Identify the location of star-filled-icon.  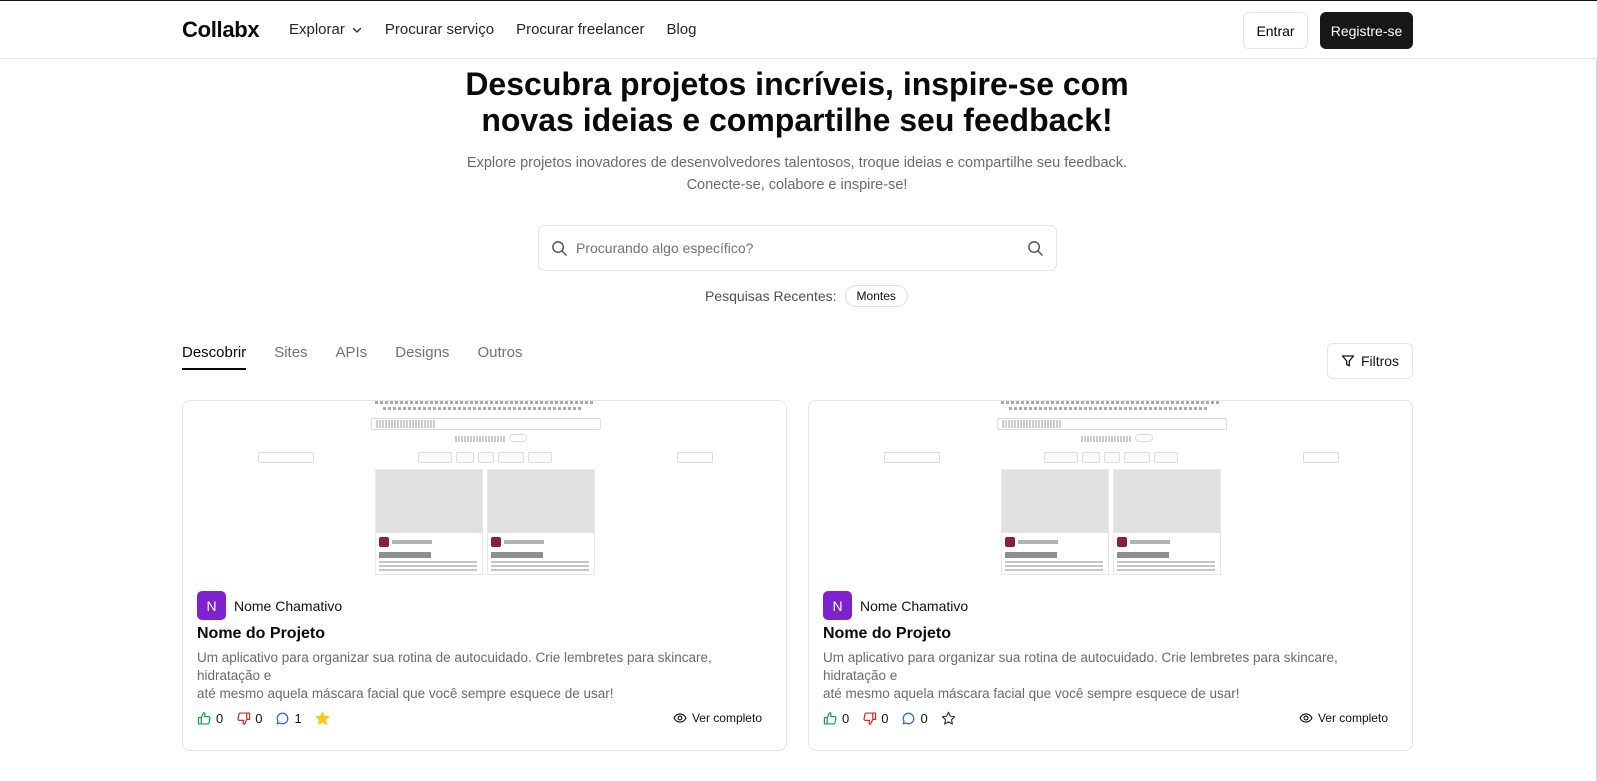
(322, 718).